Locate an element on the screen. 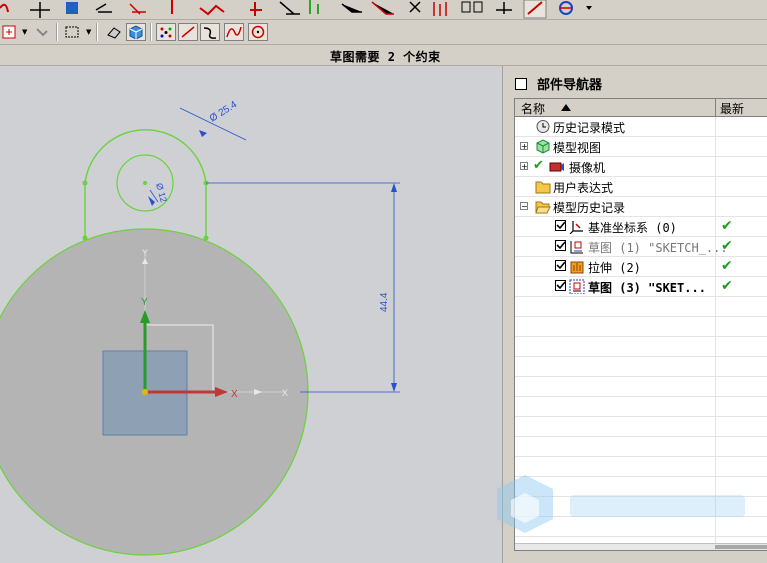 The image size is (767, 563). check-mark-icon: ✔ is located at coordinates (538, 165).